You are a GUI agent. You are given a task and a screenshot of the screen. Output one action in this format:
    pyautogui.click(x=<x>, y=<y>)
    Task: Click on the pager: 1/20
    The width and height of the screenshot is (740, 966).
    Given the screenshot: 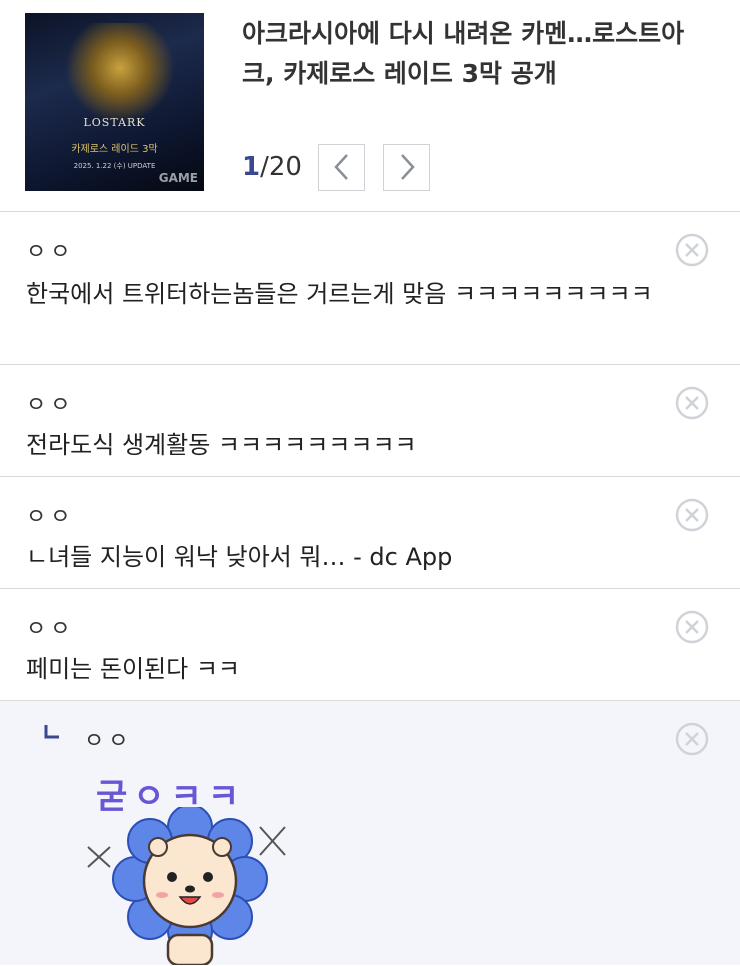 What is the action you would take?
    pyautogui.click(x=345, y=167)
    